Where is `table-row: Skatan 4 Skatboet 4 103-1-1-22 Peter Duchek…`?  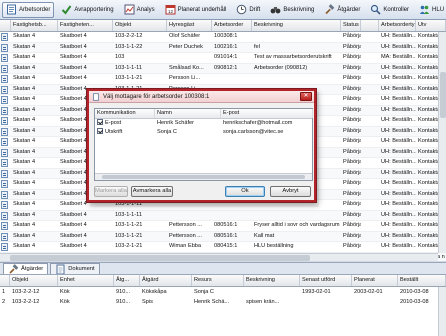 table-row: Skatan 4 Skatboet 4 103-1-1-22 Peter Duchek… is located at coordinates (223, 47).